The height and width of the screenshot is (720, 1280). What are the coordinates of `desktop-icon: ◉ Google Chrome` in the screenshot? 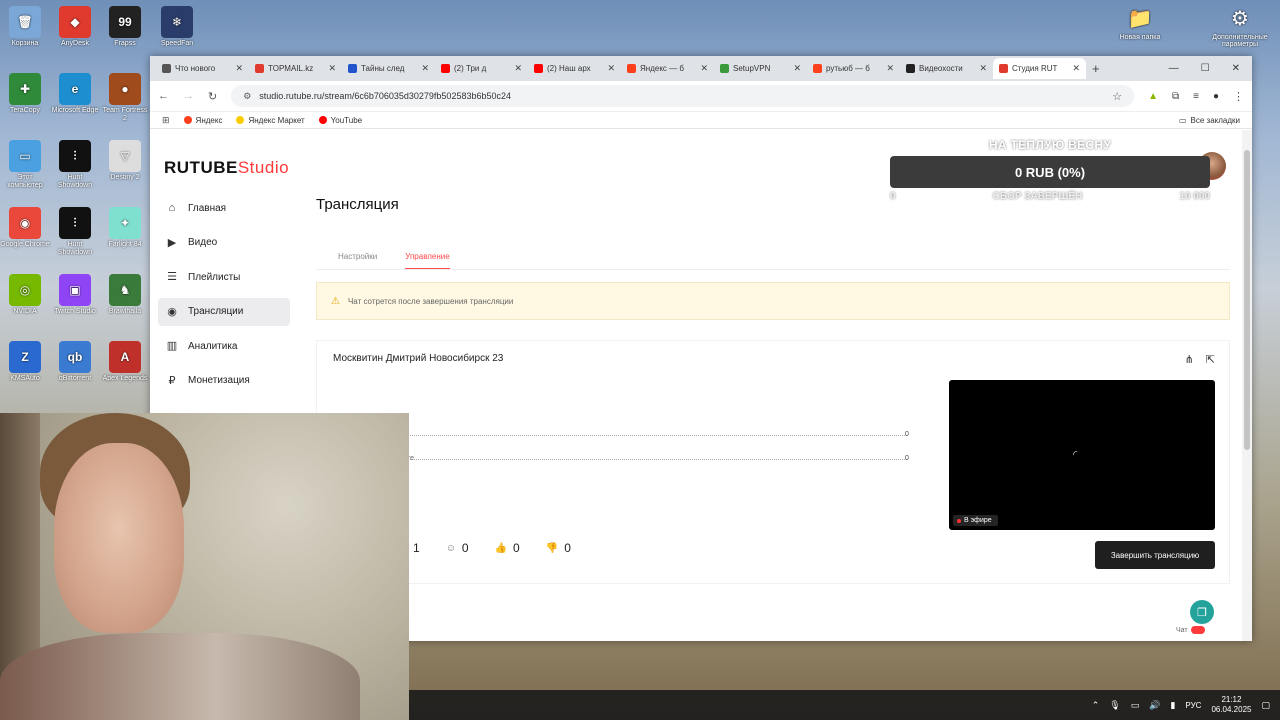 It's located at (25, 228).